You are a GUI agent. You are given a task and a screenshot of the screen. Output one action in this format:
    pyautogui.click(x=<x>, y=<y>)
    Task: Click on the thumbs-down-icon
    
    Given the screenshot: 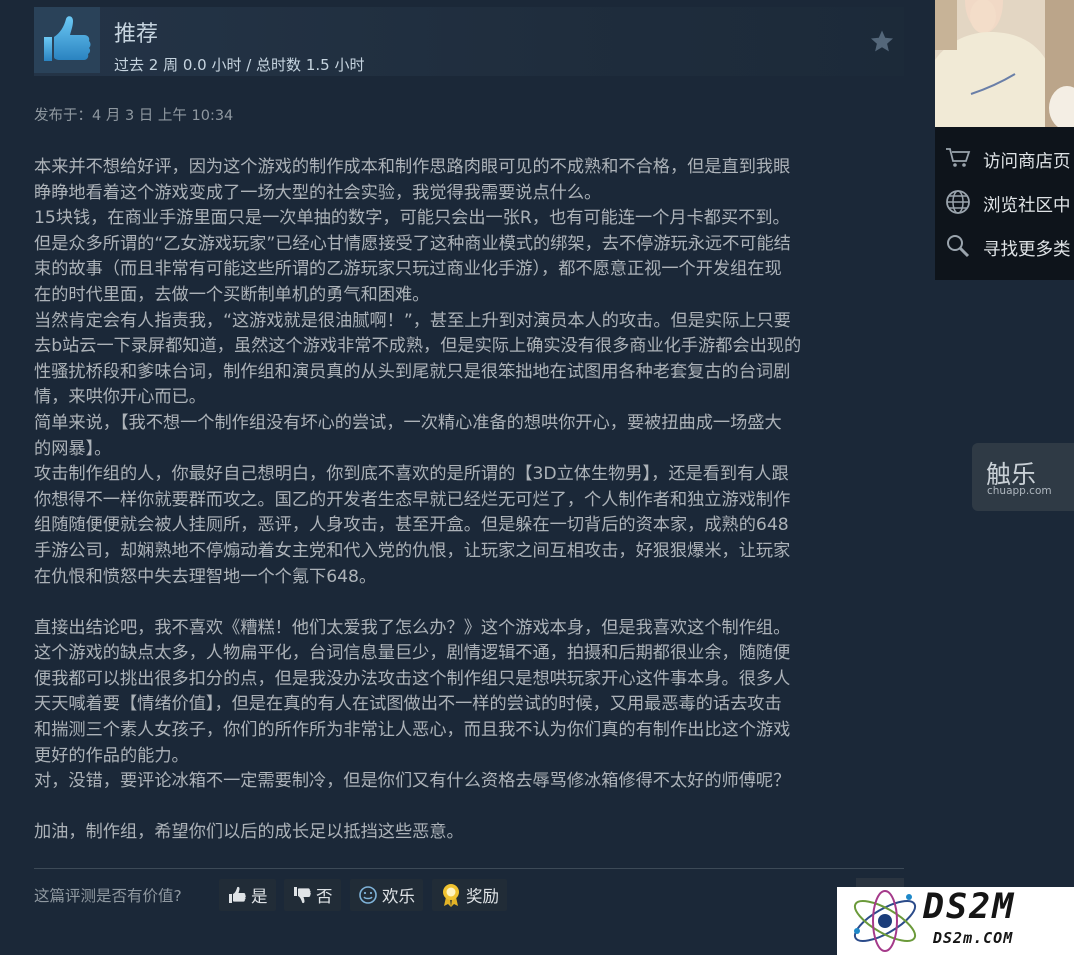 What is the action you would take?
    pyautogui.click(x=302, y=895)
    